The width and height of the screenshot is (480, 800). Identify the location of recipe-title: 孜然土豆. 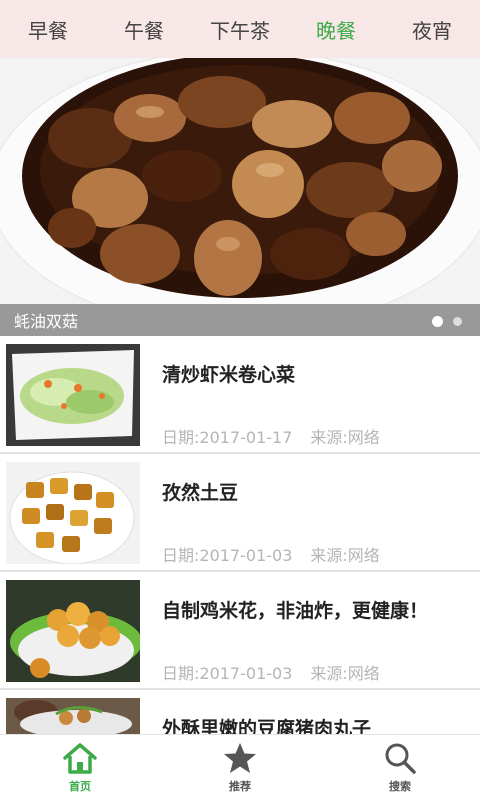
(200, 493).